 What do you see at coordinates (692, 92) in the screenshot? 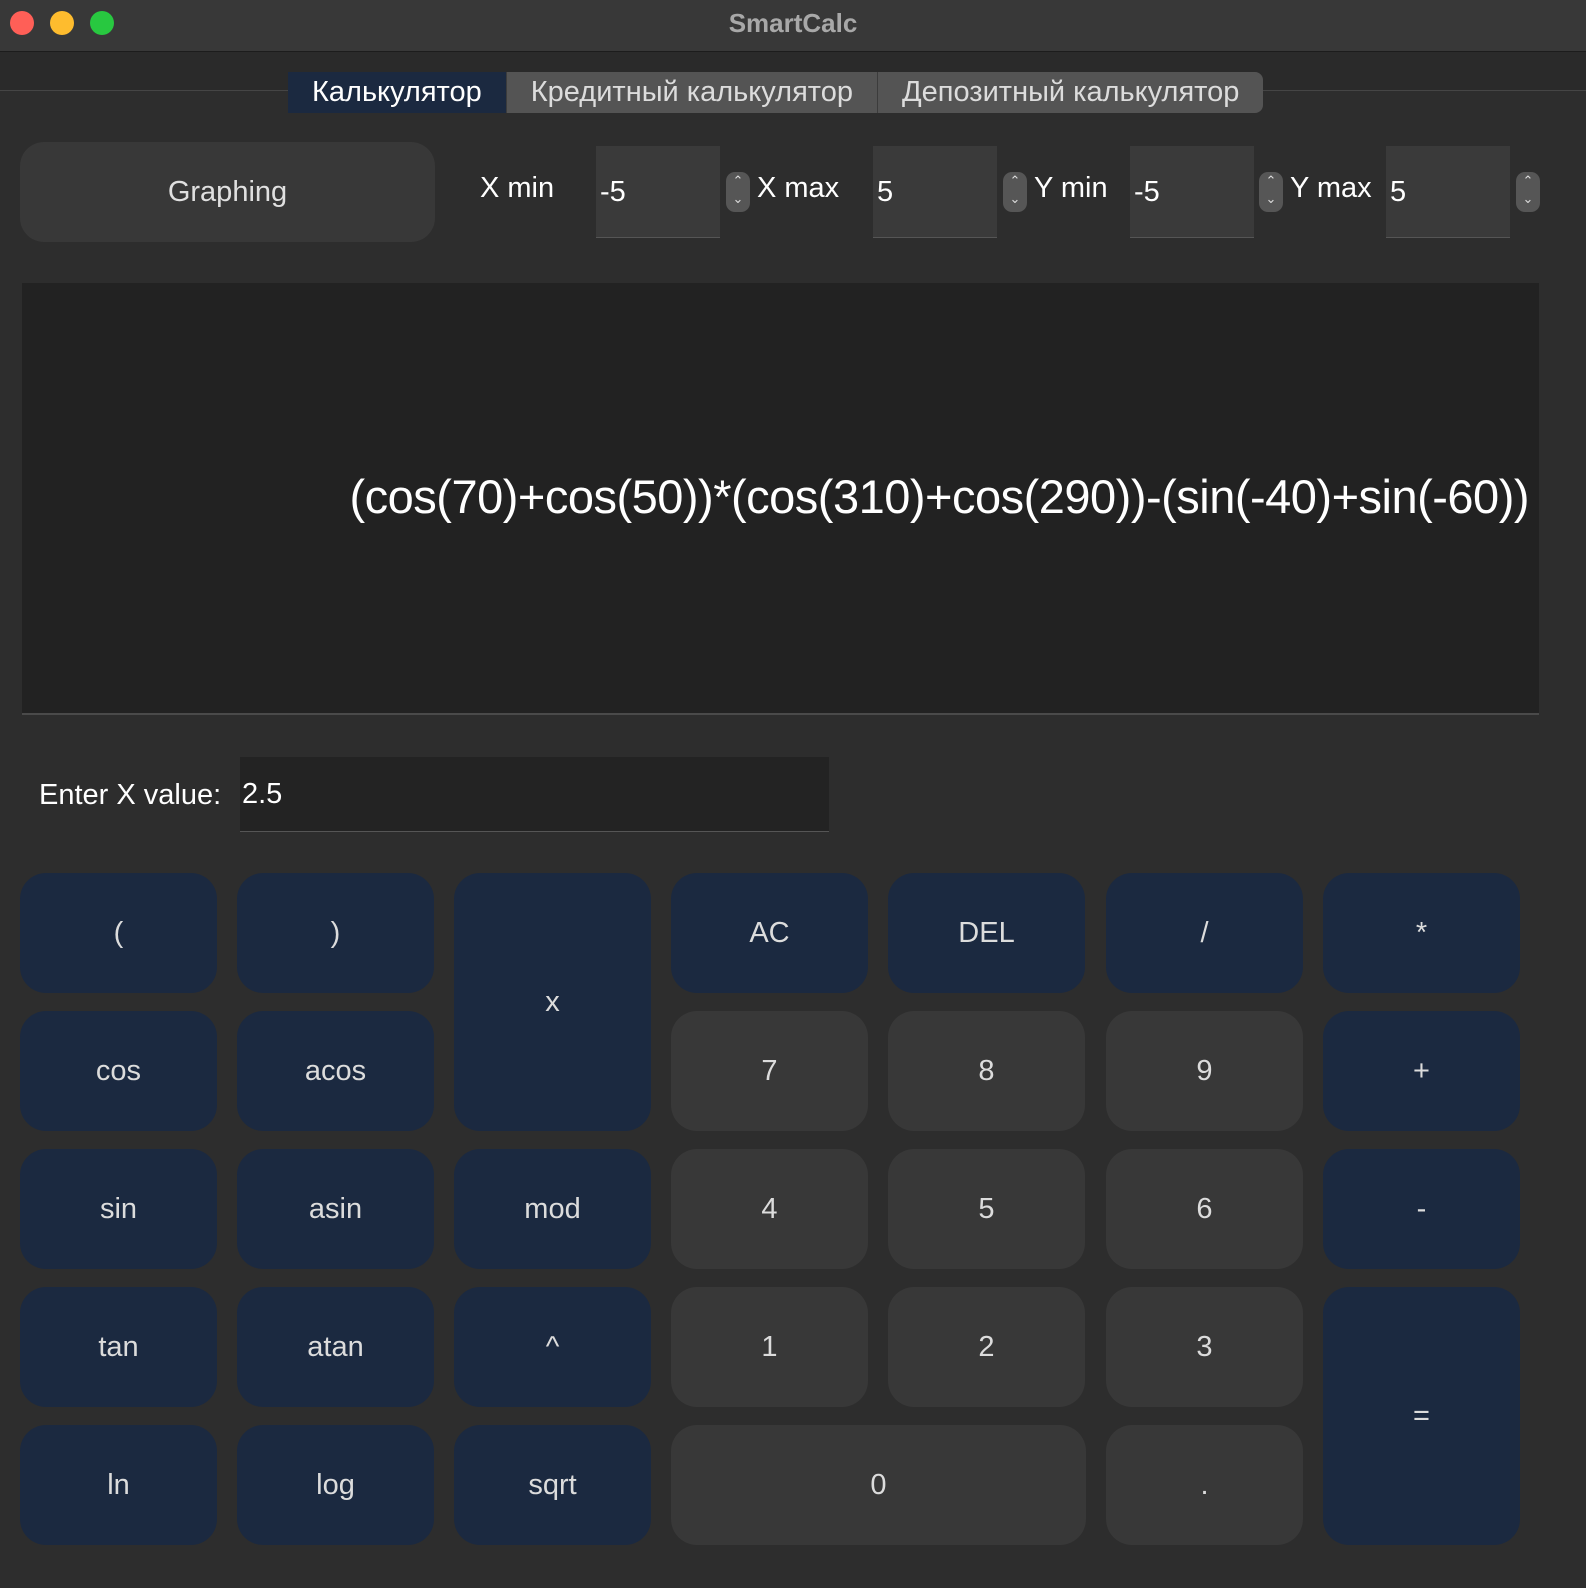
I see `tab-credit-calculator: Кредитный калькулятор` at bounding box center [692, 92].